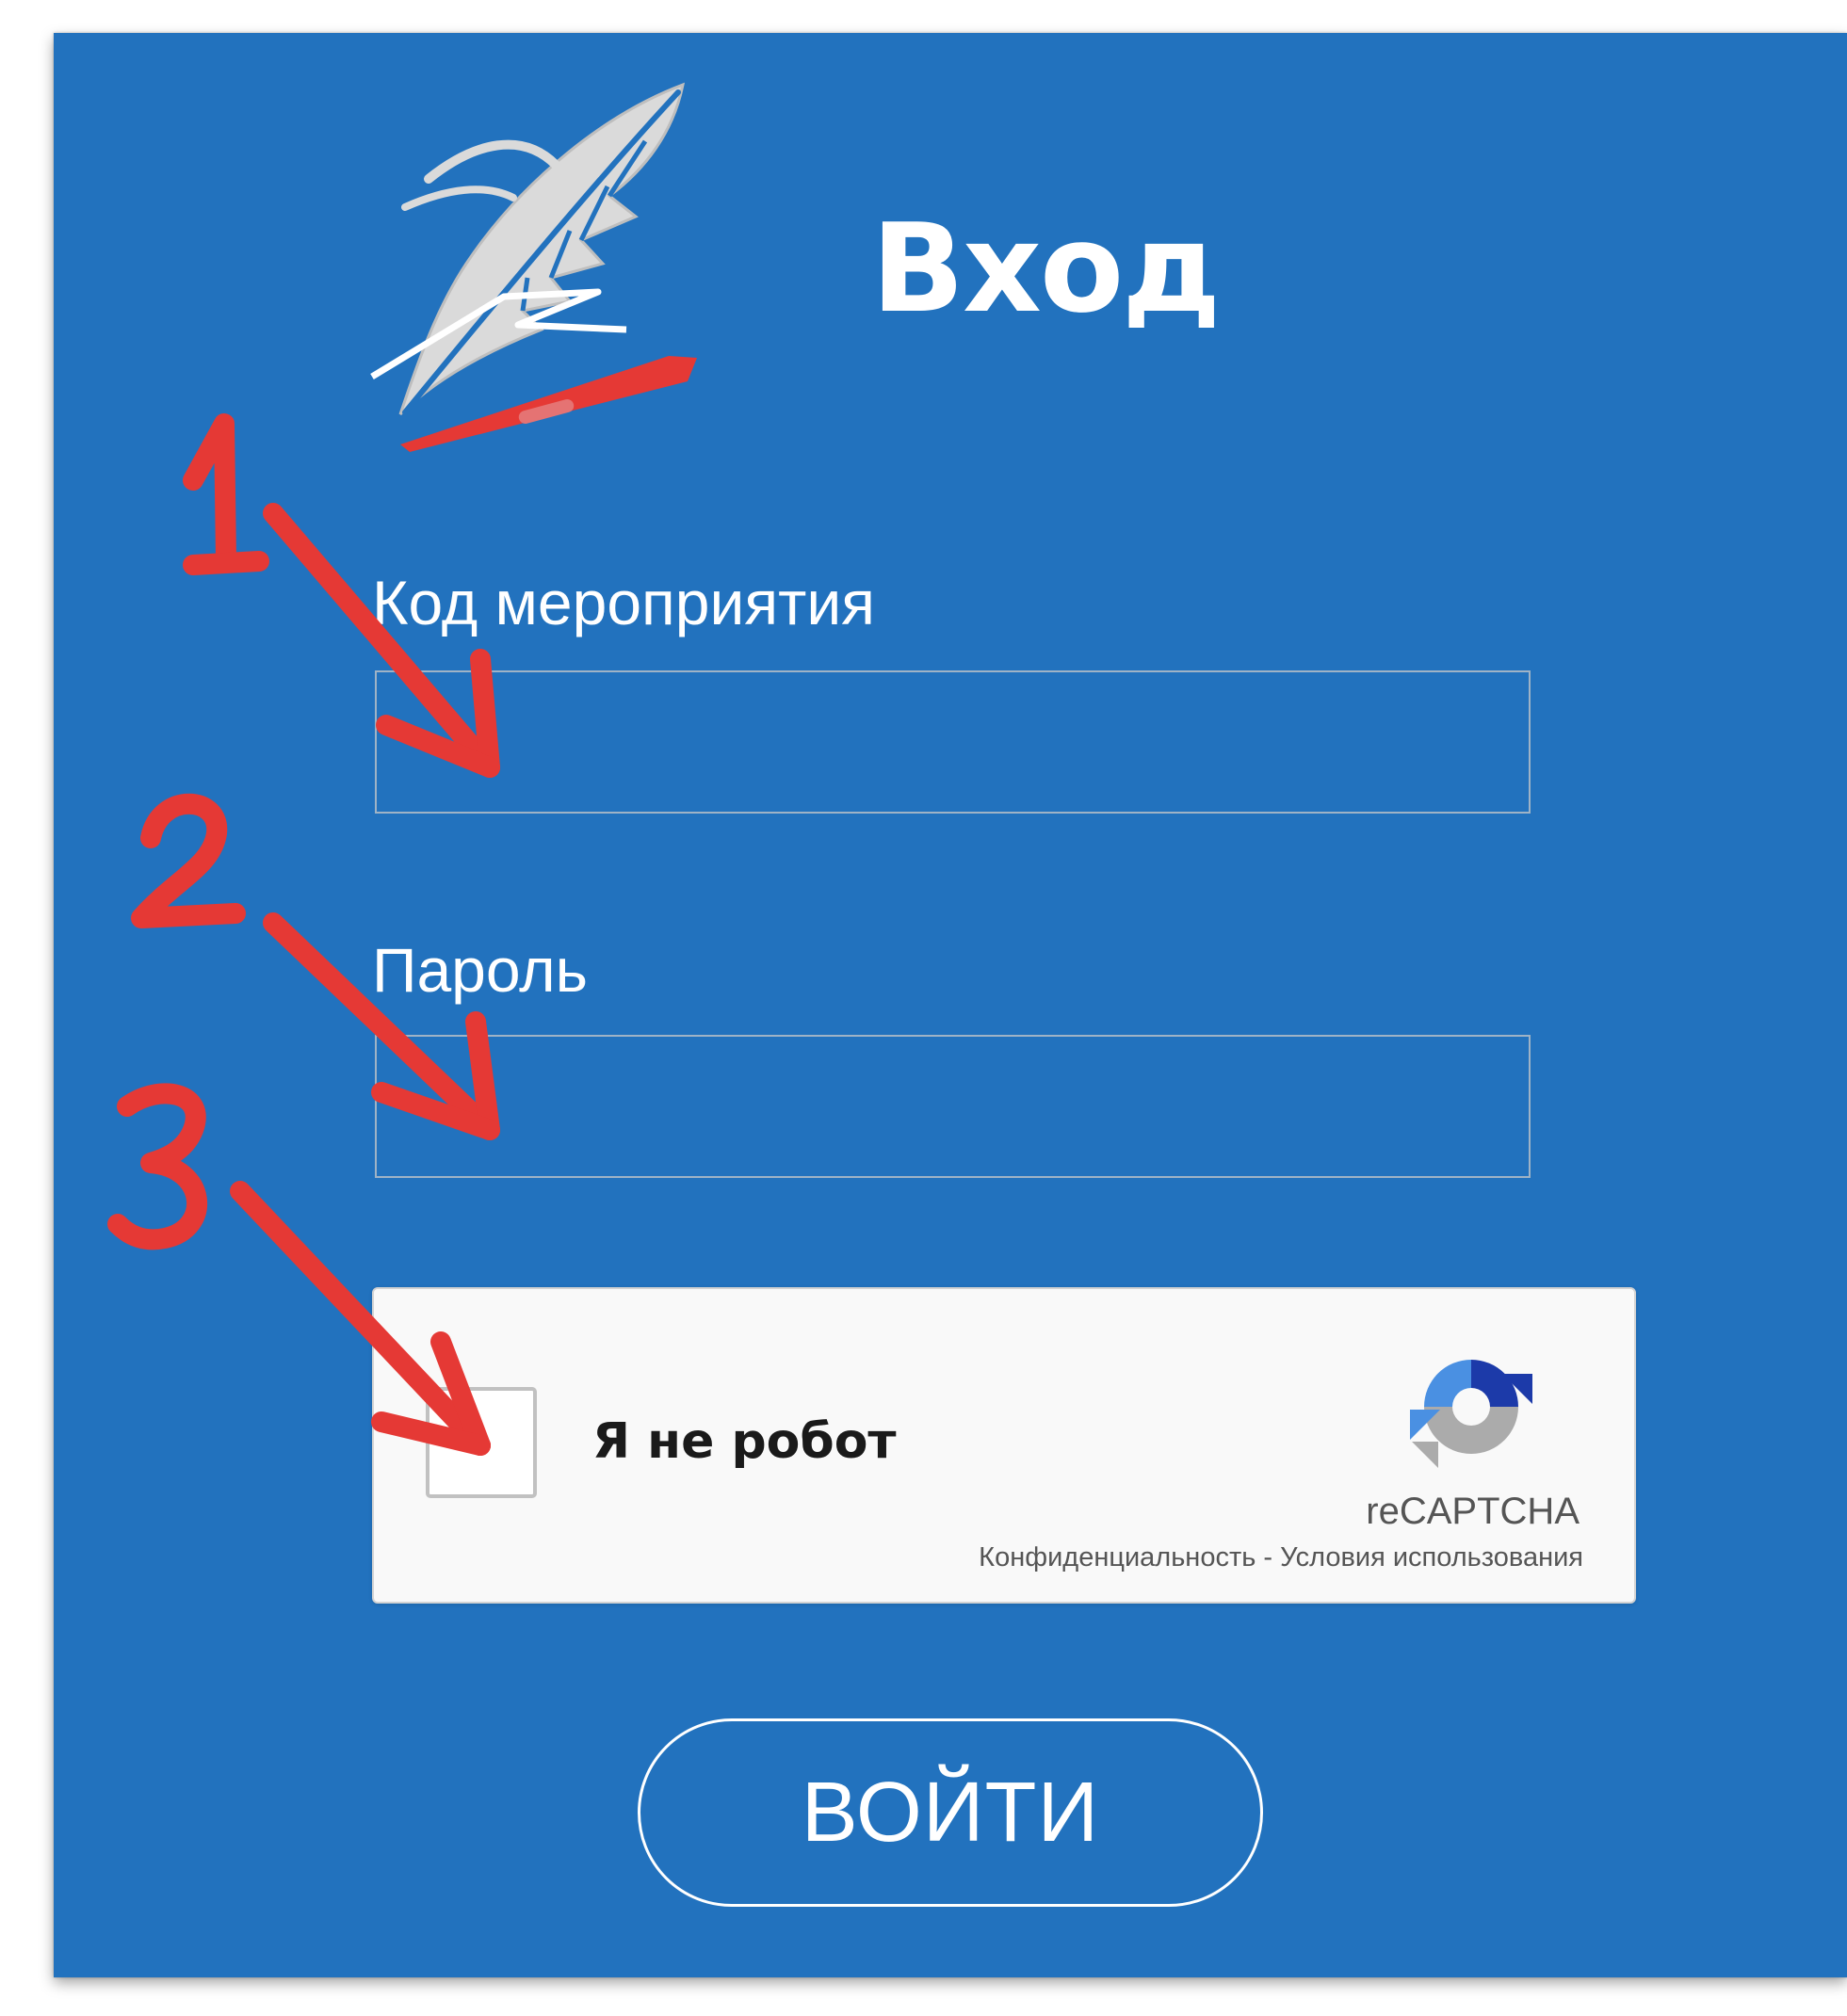 The image size is (1847, 2016). Describe the element at coordinates (1046, 268) in the screenshot. I see `page-title: Вход` at that location.